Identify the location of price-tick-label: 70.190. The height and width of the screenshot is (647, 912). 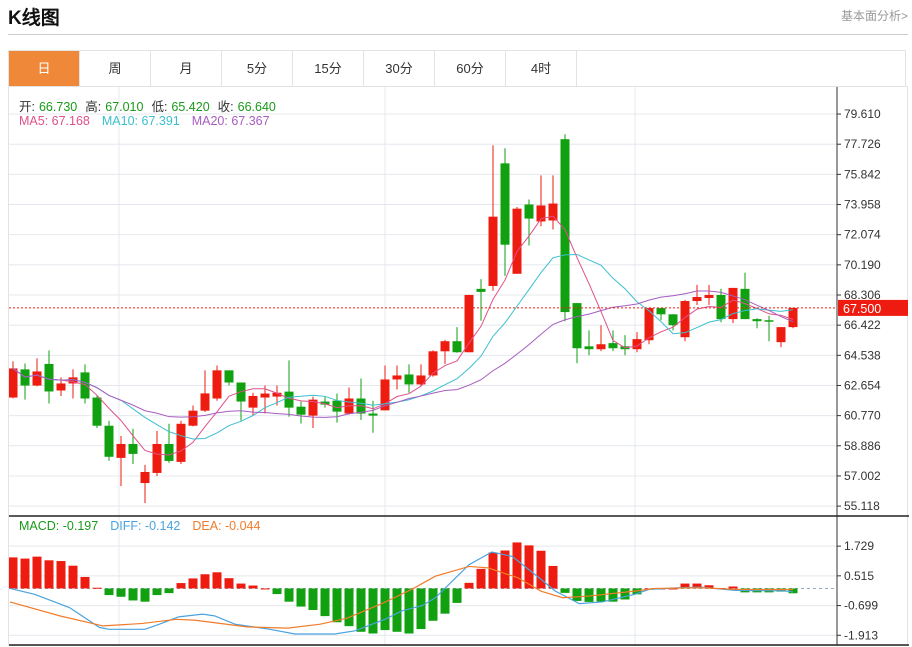
(862, 265).